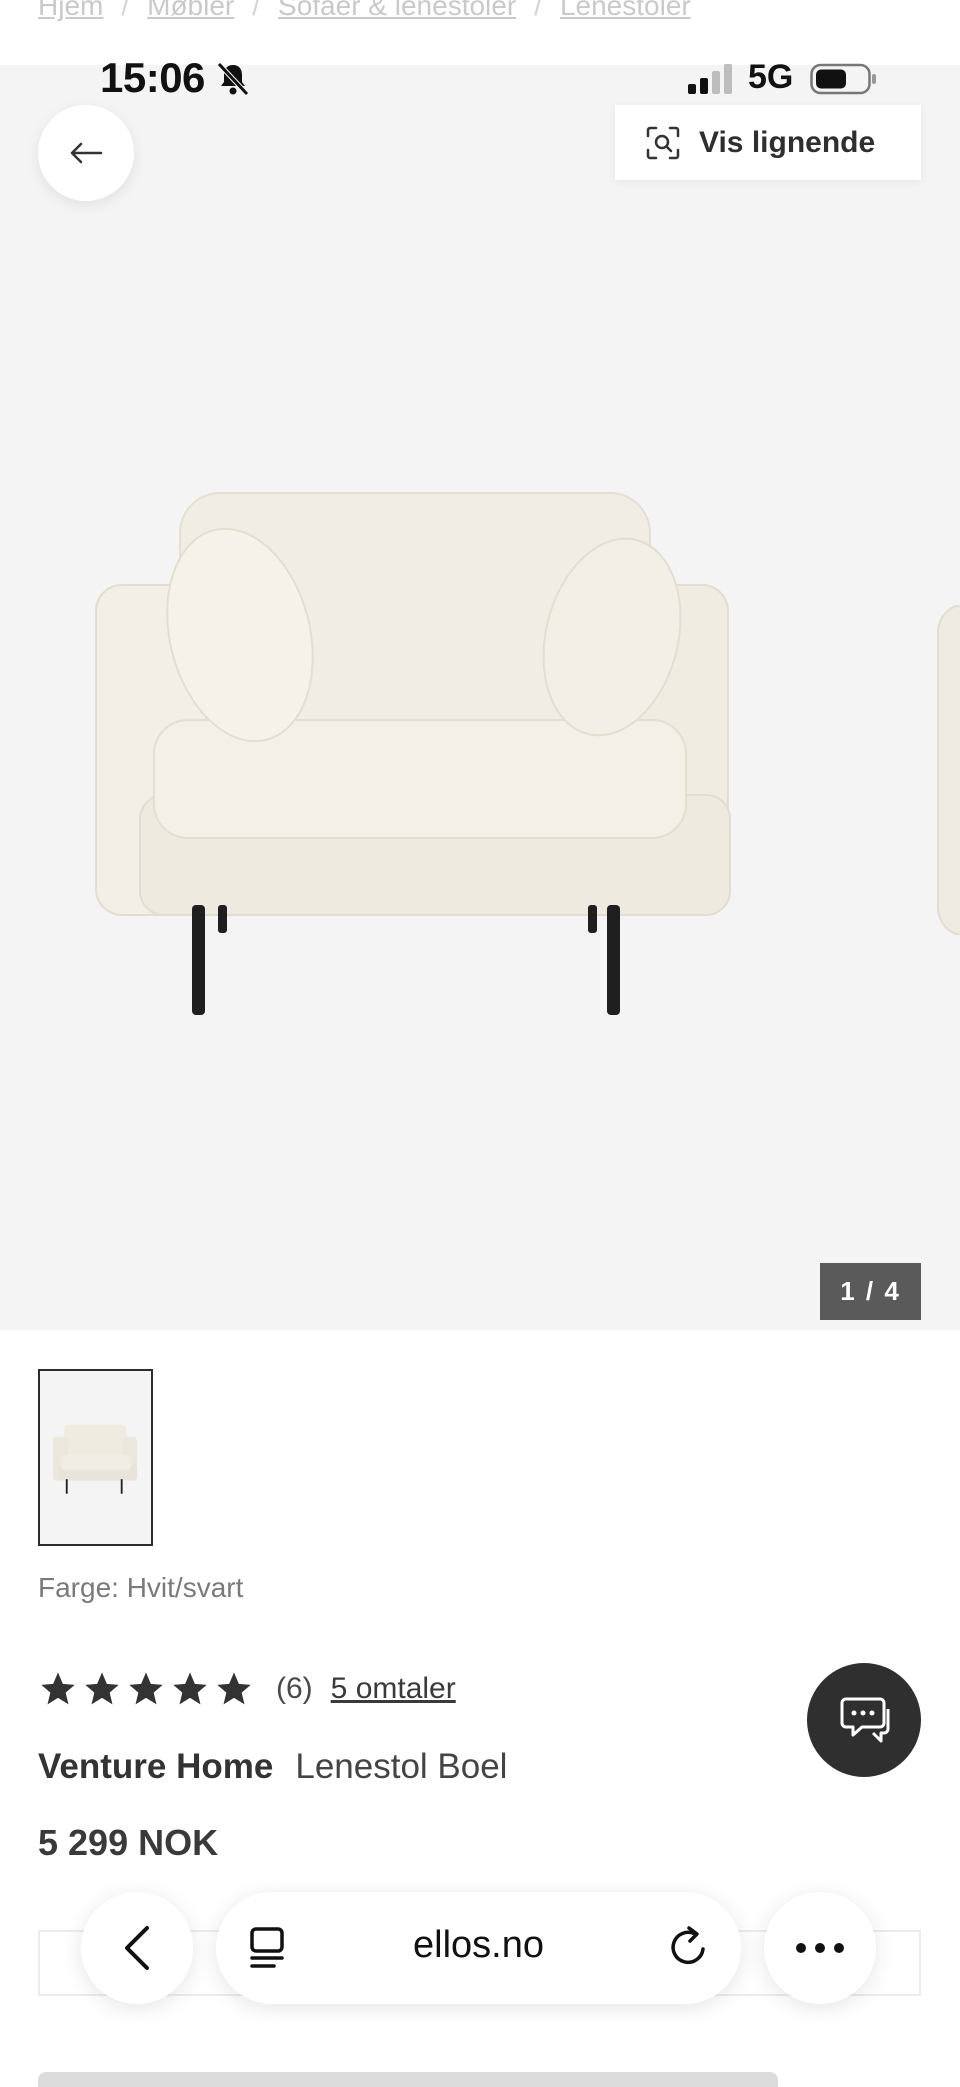  I want to click on chat-button, so click(864, 1720).